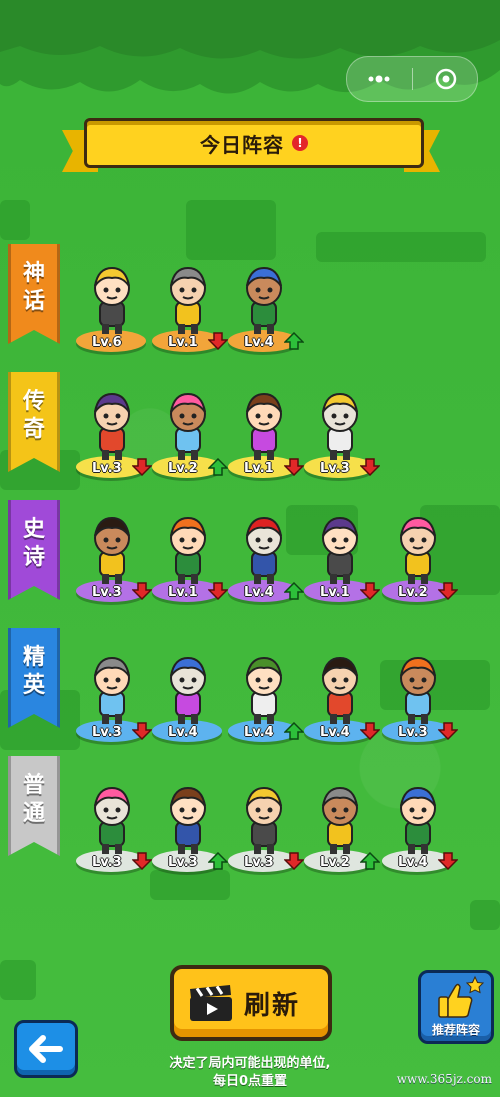 The width and height of the screenshot is (500, 1097). I want to click on back-button, so click(46, 1049).